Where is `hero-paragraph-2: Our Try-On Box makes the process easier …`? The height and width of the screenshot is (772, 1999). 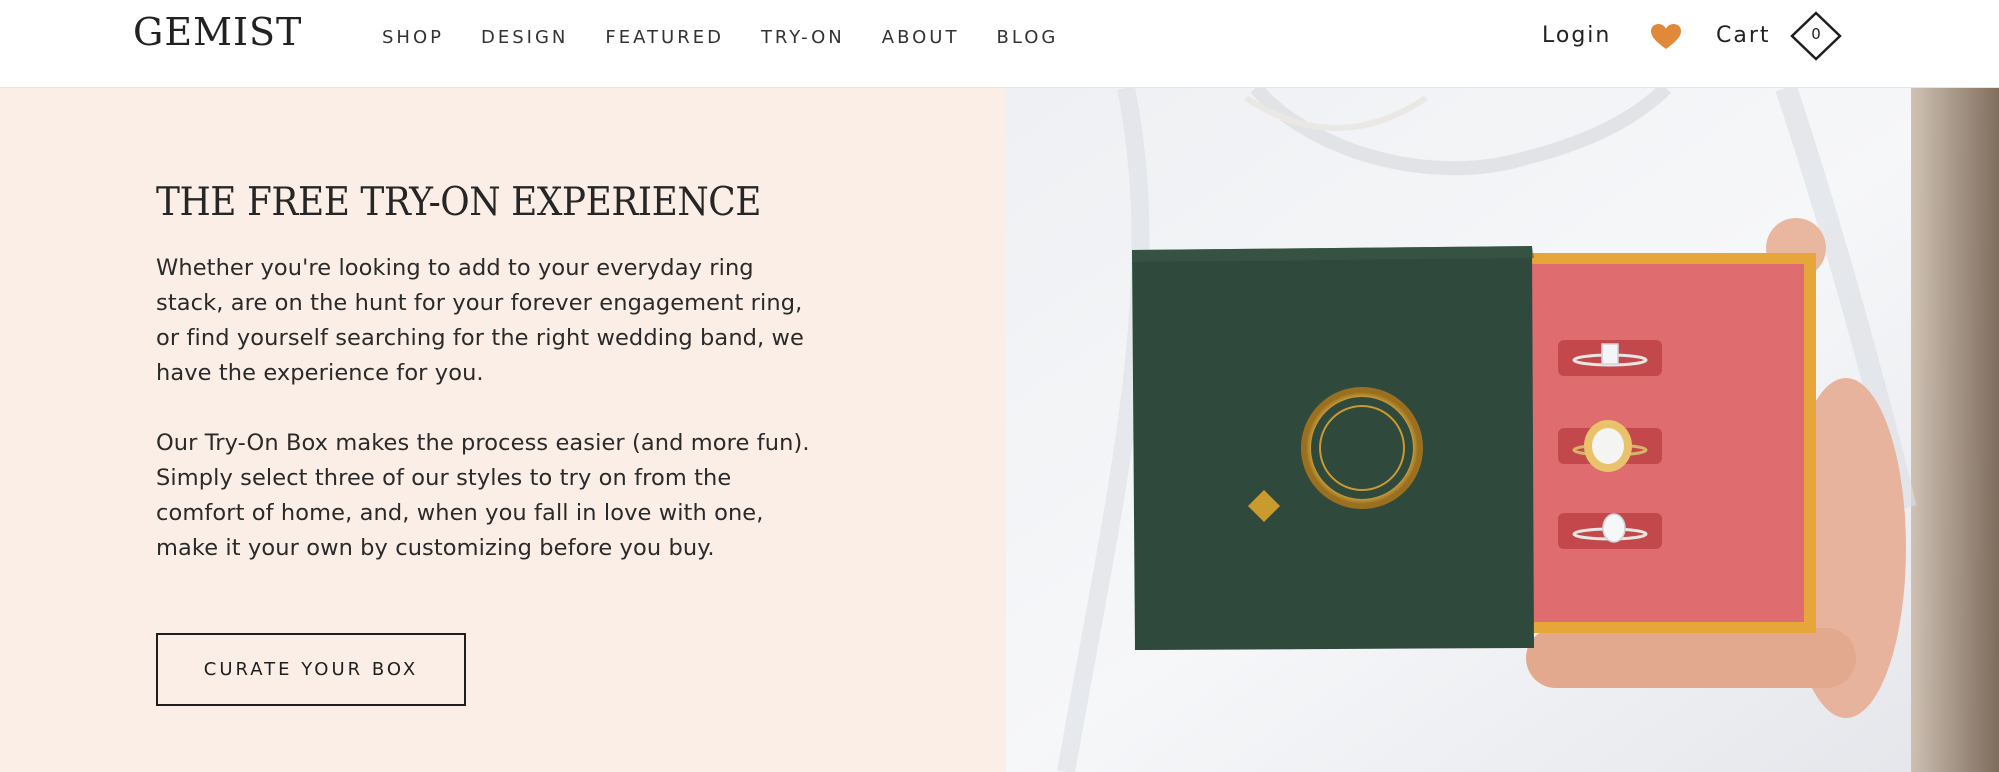
hero-paragraph-2: Our Try-On Box makes the process easier … is located at coordinates (483, 495).